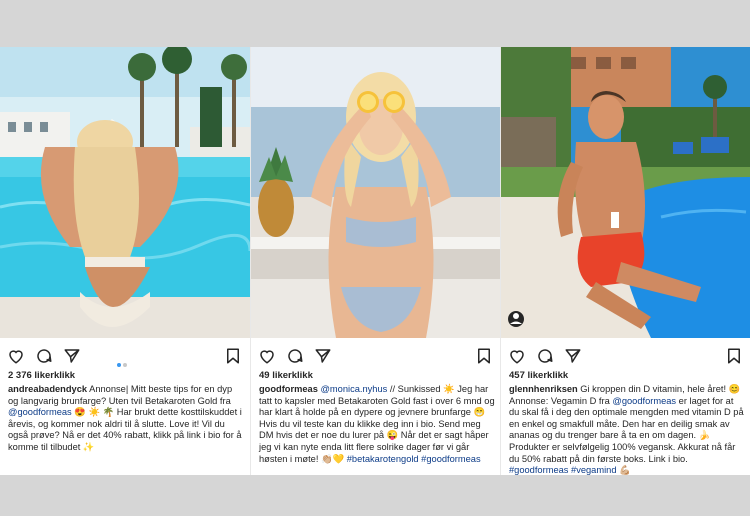 This screenshot has width=750, height=516. I want to click on carousel-dots, so click(123, 363).